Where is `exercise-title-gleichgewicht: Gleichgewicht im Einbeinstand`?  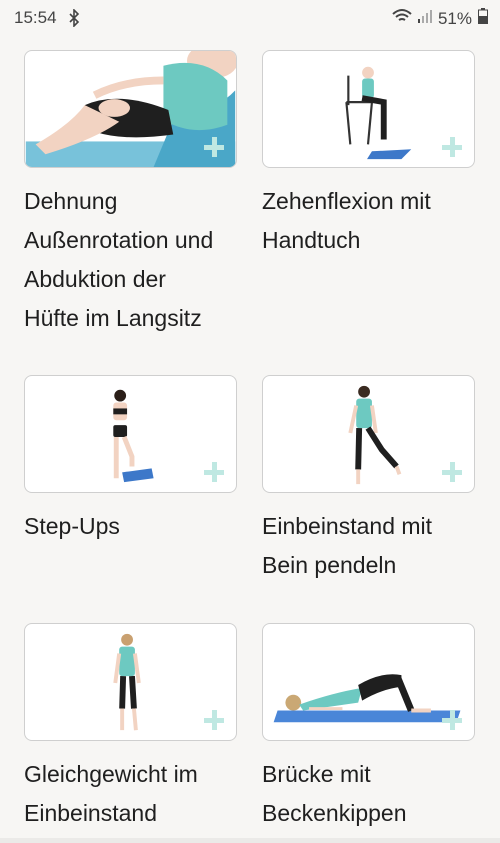 exercise-title-gleichgewicht: Gleichgewicht im Einbeinstand is located at coordinates (134, 794).